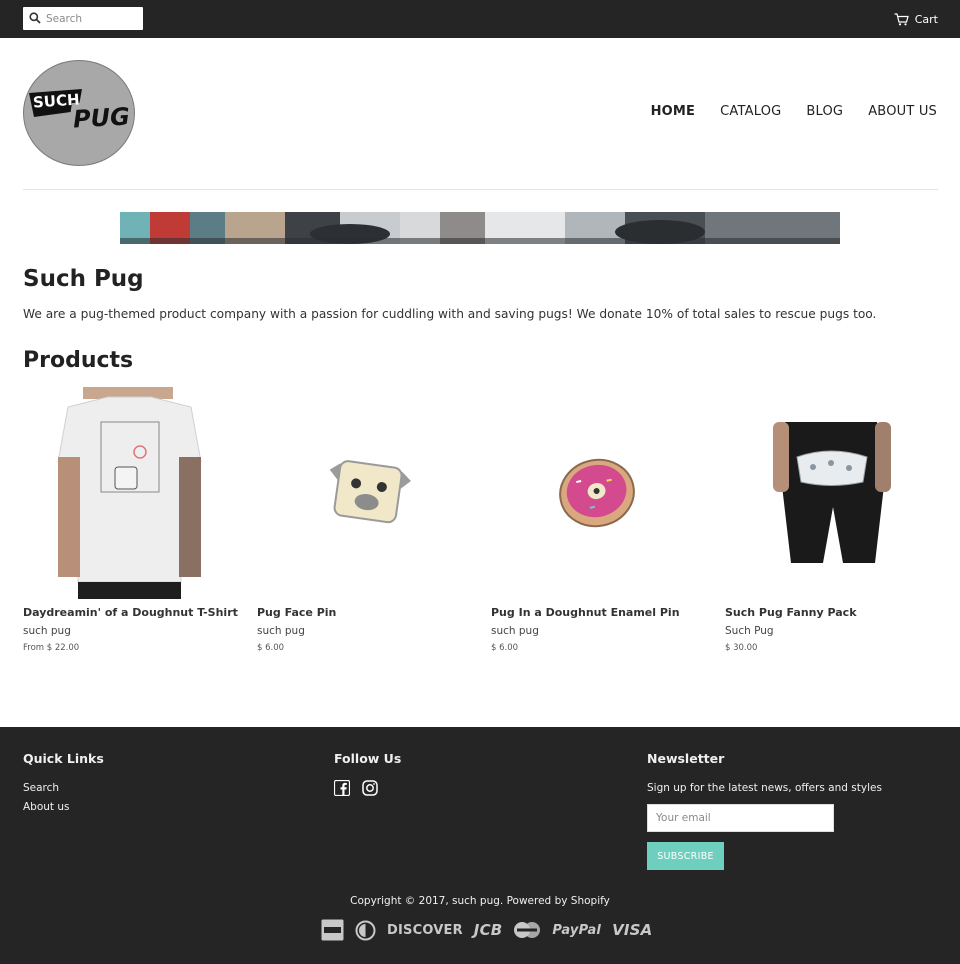 Image resolution: width=960 pixels, height=964 pixels. Describe the element at coordinates (740, 818) in the screenshot. I see `newsletter-email-input` at that location.